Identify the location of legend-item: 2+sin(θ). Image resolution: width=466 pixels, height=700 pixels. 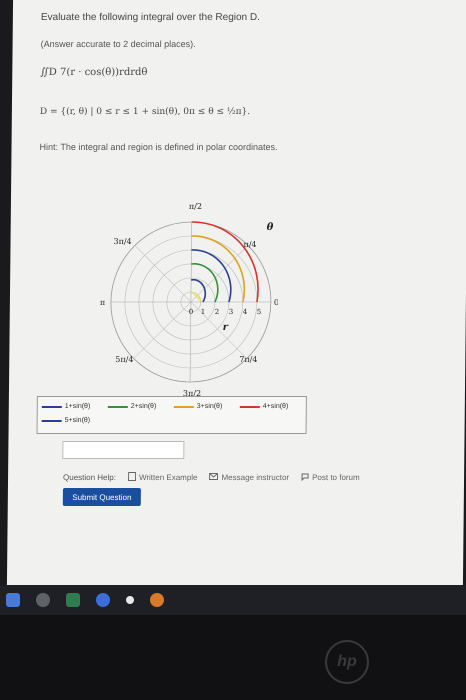
(132, 406).